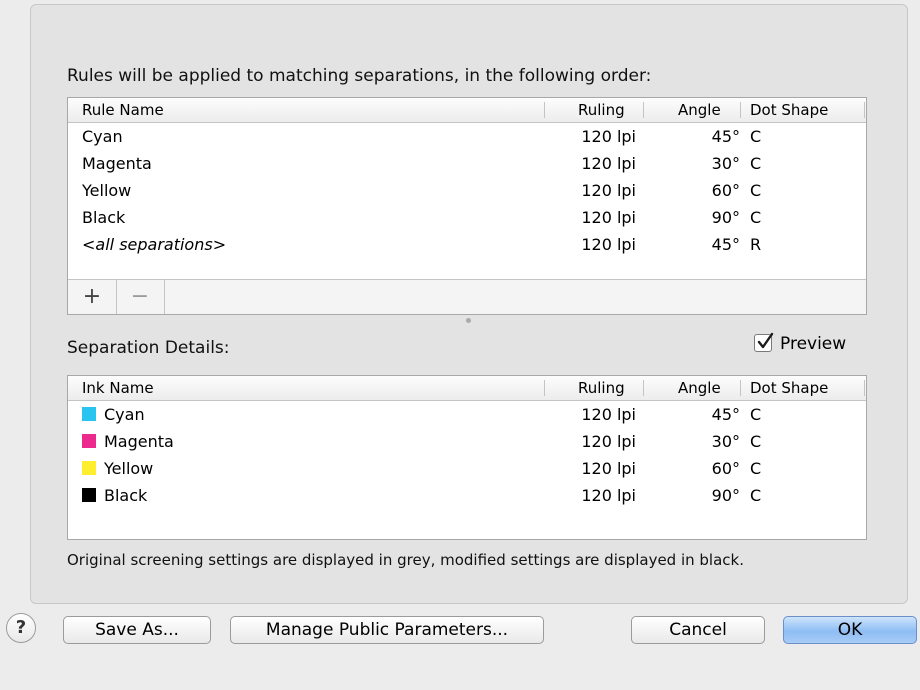  I want to click on preview-label: Preview, so click(813, 344).